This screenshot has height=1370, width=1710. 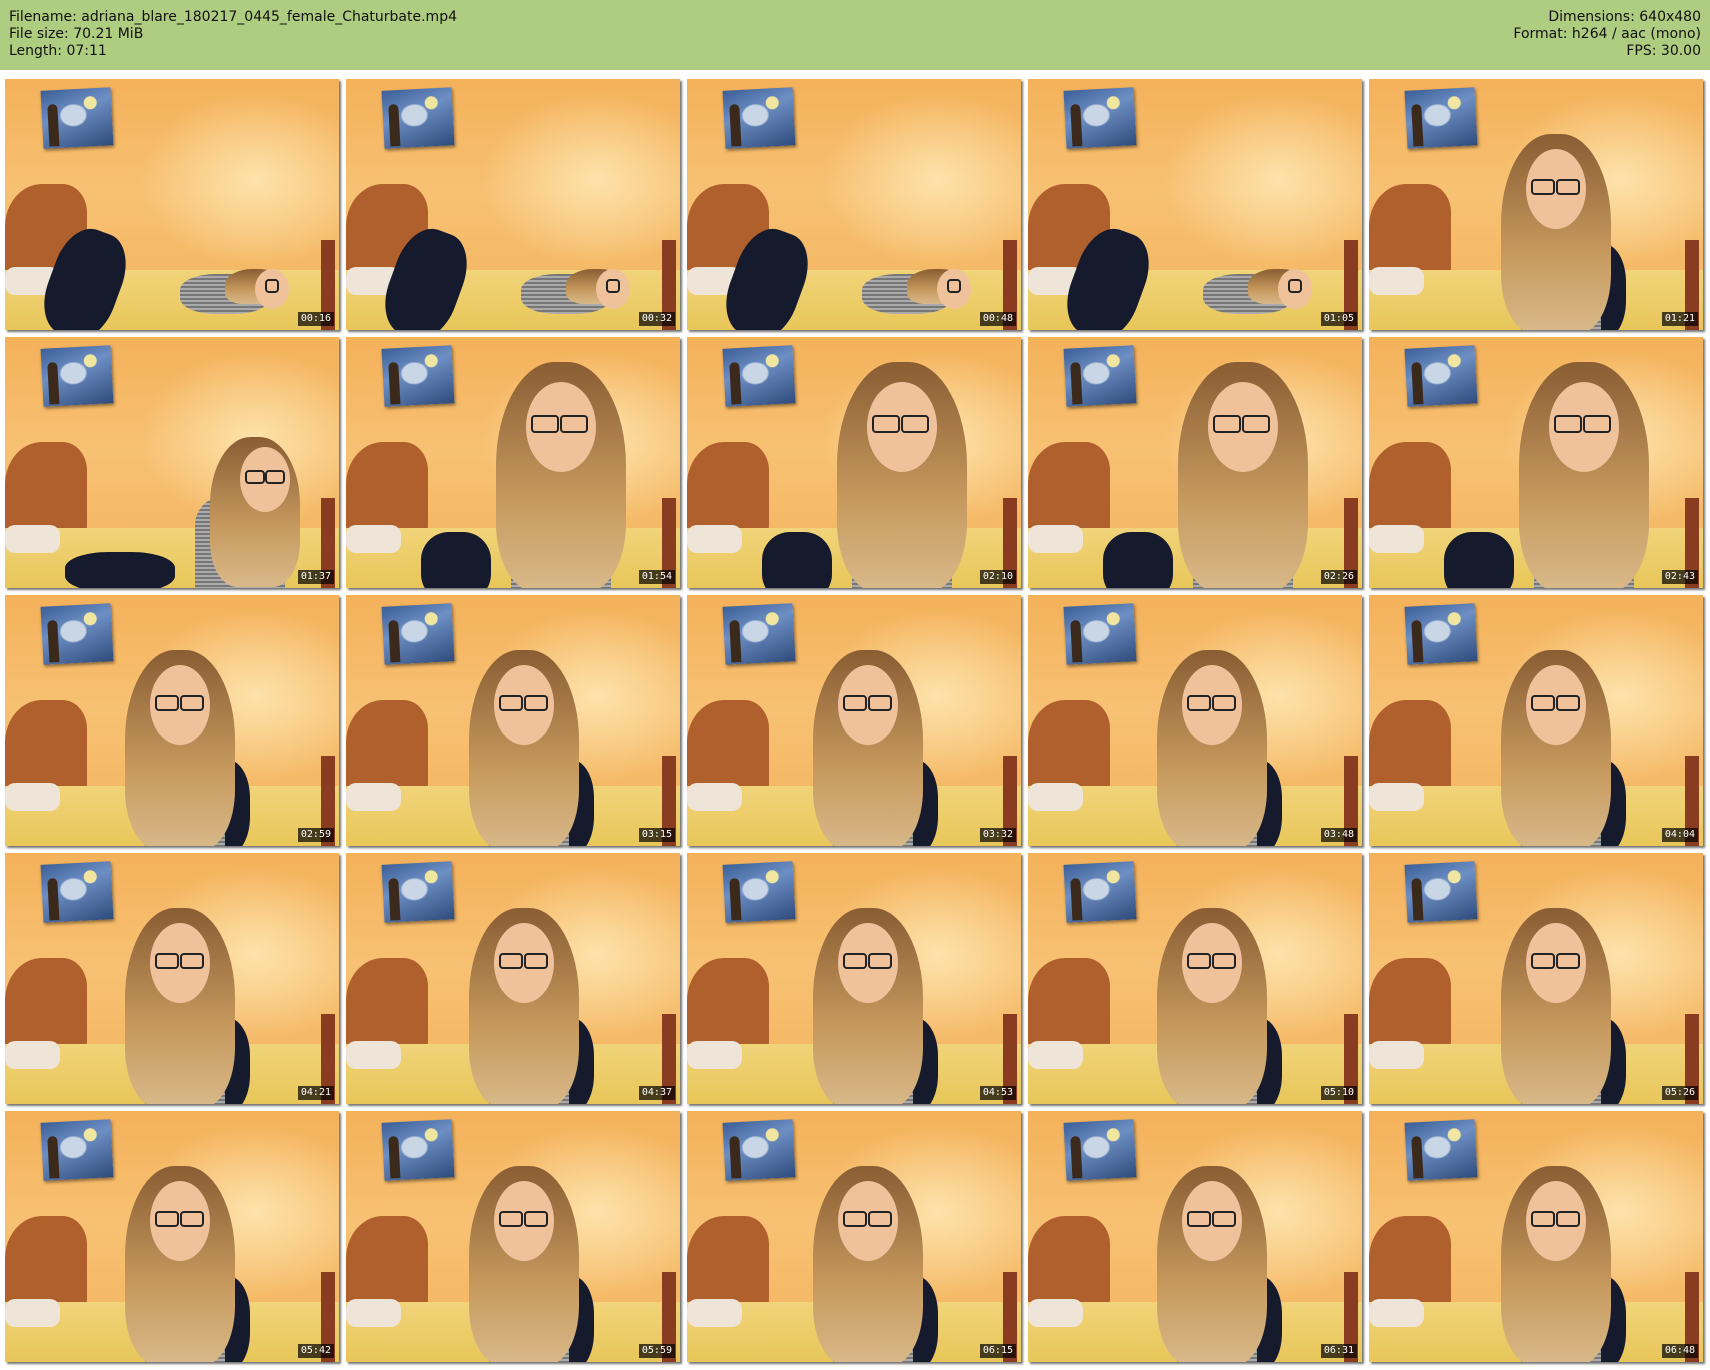 What do you see at coordinates (1338, 835) in the screenshot?
I see `timestamp-label: 03:48` at bounding box center [1338, 835].